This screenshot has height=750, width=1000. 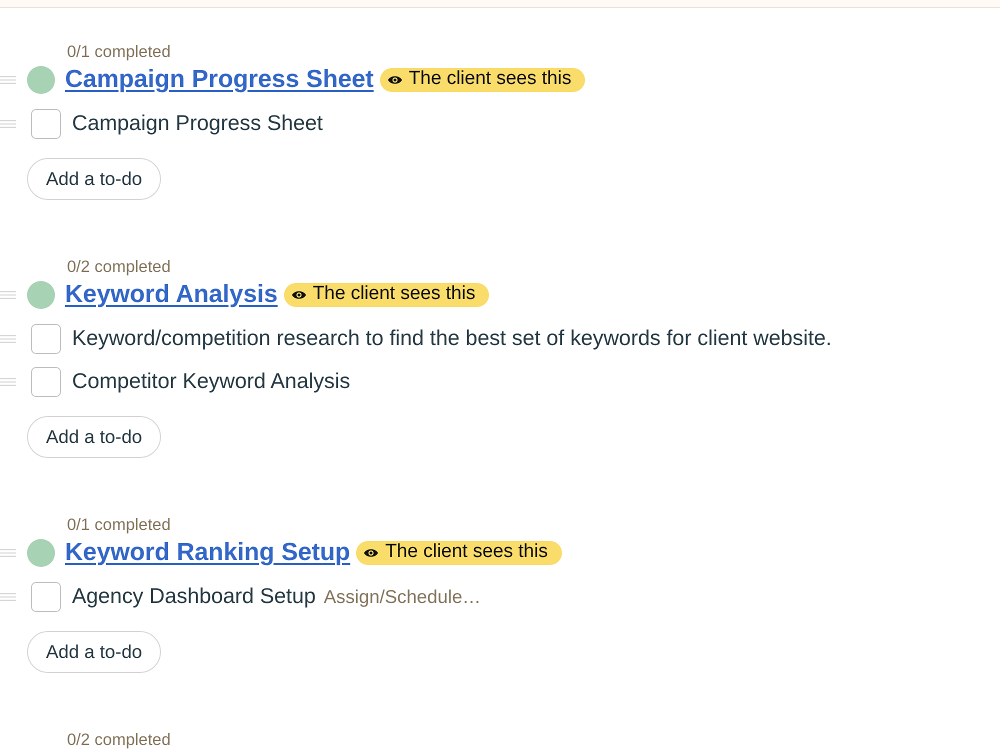 I want to click on todo-text: Agency Dashboard Setup, so click(x=194, y=596).